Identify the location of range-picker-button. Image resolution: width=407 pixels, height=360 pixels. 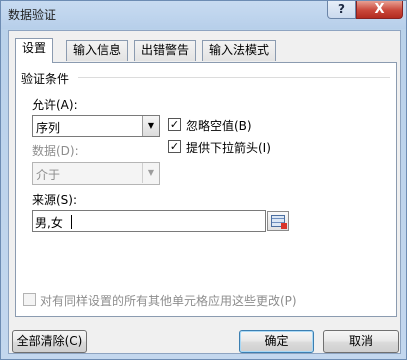
(278, 221).